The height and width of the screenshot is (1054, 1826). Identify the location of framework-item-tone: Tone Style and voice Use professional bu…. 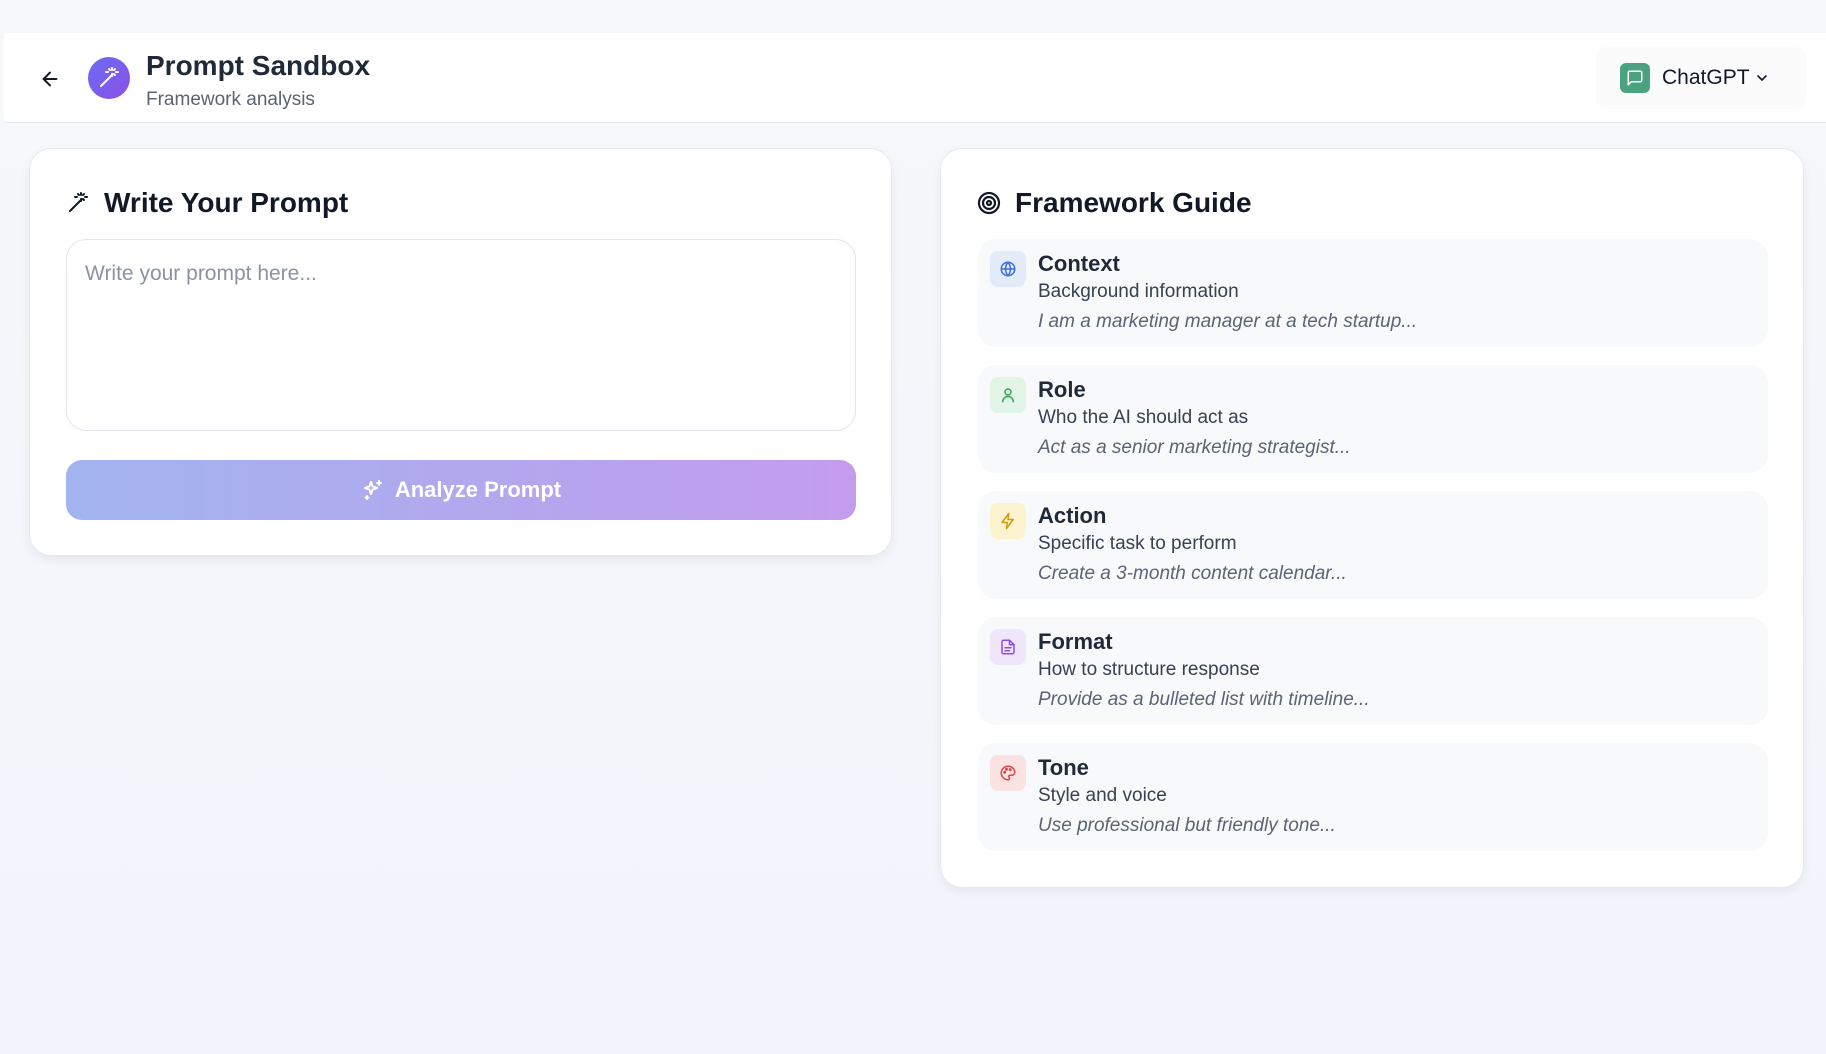
(1373, 797).